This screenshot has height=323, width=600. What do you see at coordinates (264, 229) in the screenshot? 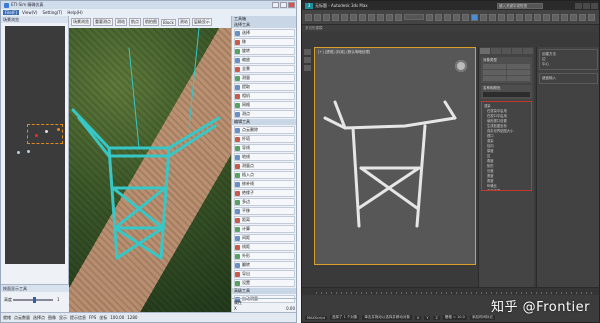
I see `tool-button: 计算` at bounding box center [264, 229].